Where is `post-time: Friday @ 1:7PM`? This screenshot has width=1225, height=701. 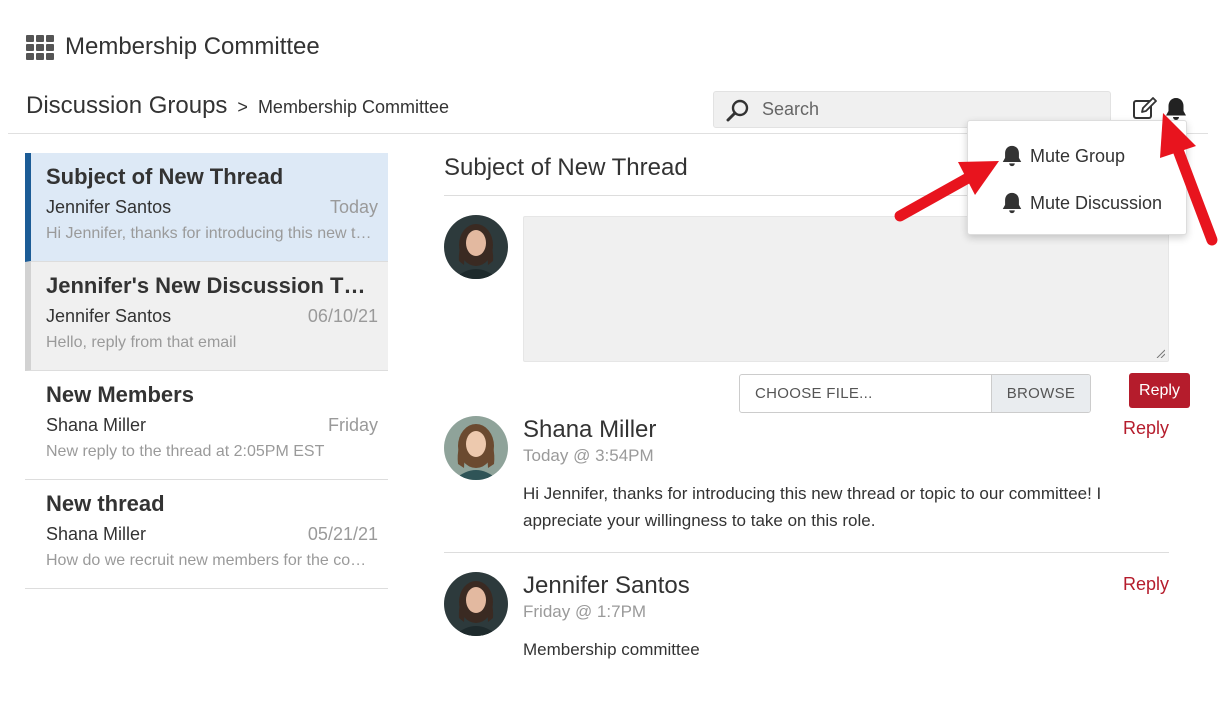 post-time: Friday @ 1:7PM is located at coordinates (585, 611).